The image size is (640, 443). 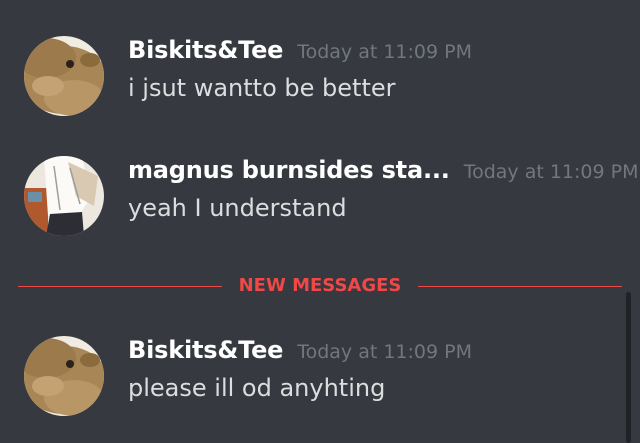 I want to click on divider-line-left, so click(x=120, y=286).